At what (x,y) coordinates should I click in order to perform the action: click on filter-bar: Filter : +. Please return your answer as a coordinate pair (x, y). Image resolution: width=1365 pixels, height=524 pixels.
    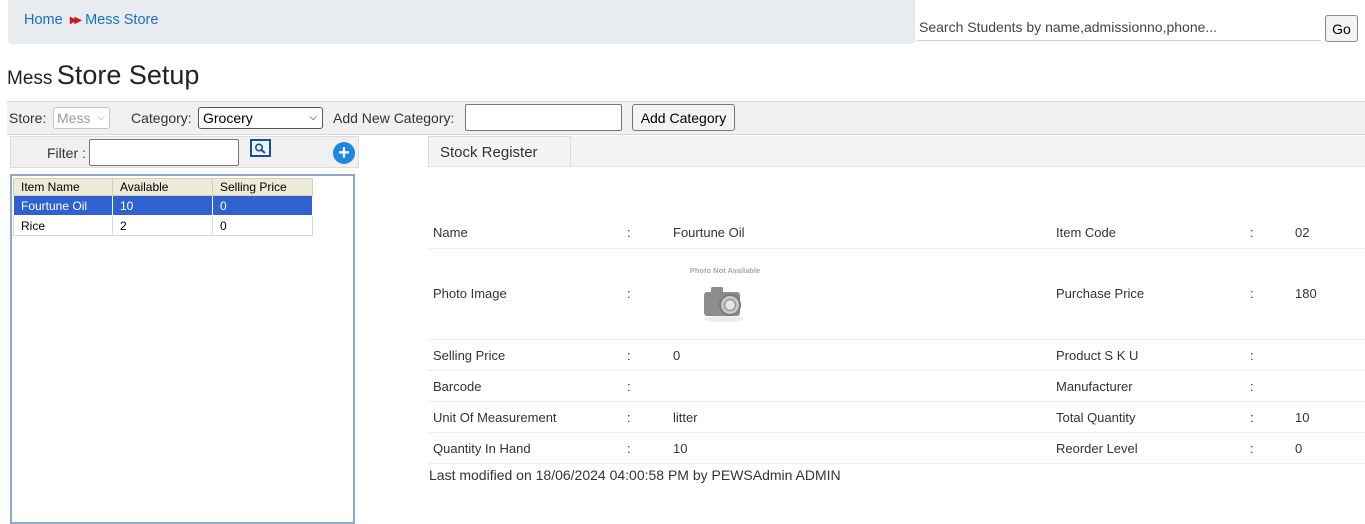
    Looking at the image, I should click on (184, 152).